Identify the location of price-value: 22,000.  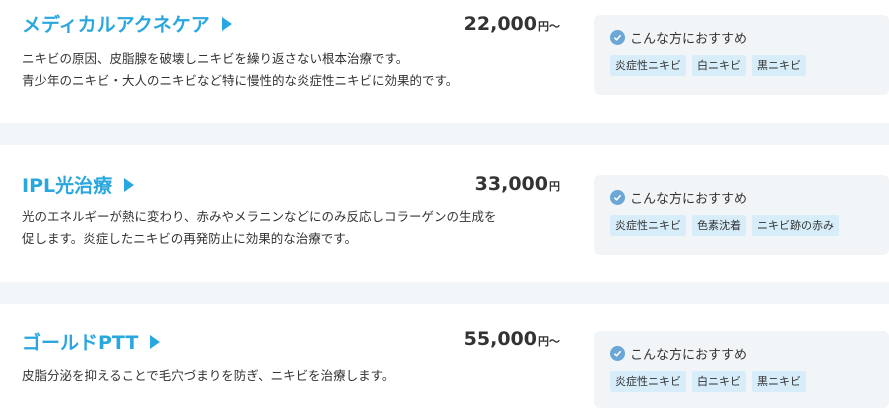
(500, 24).